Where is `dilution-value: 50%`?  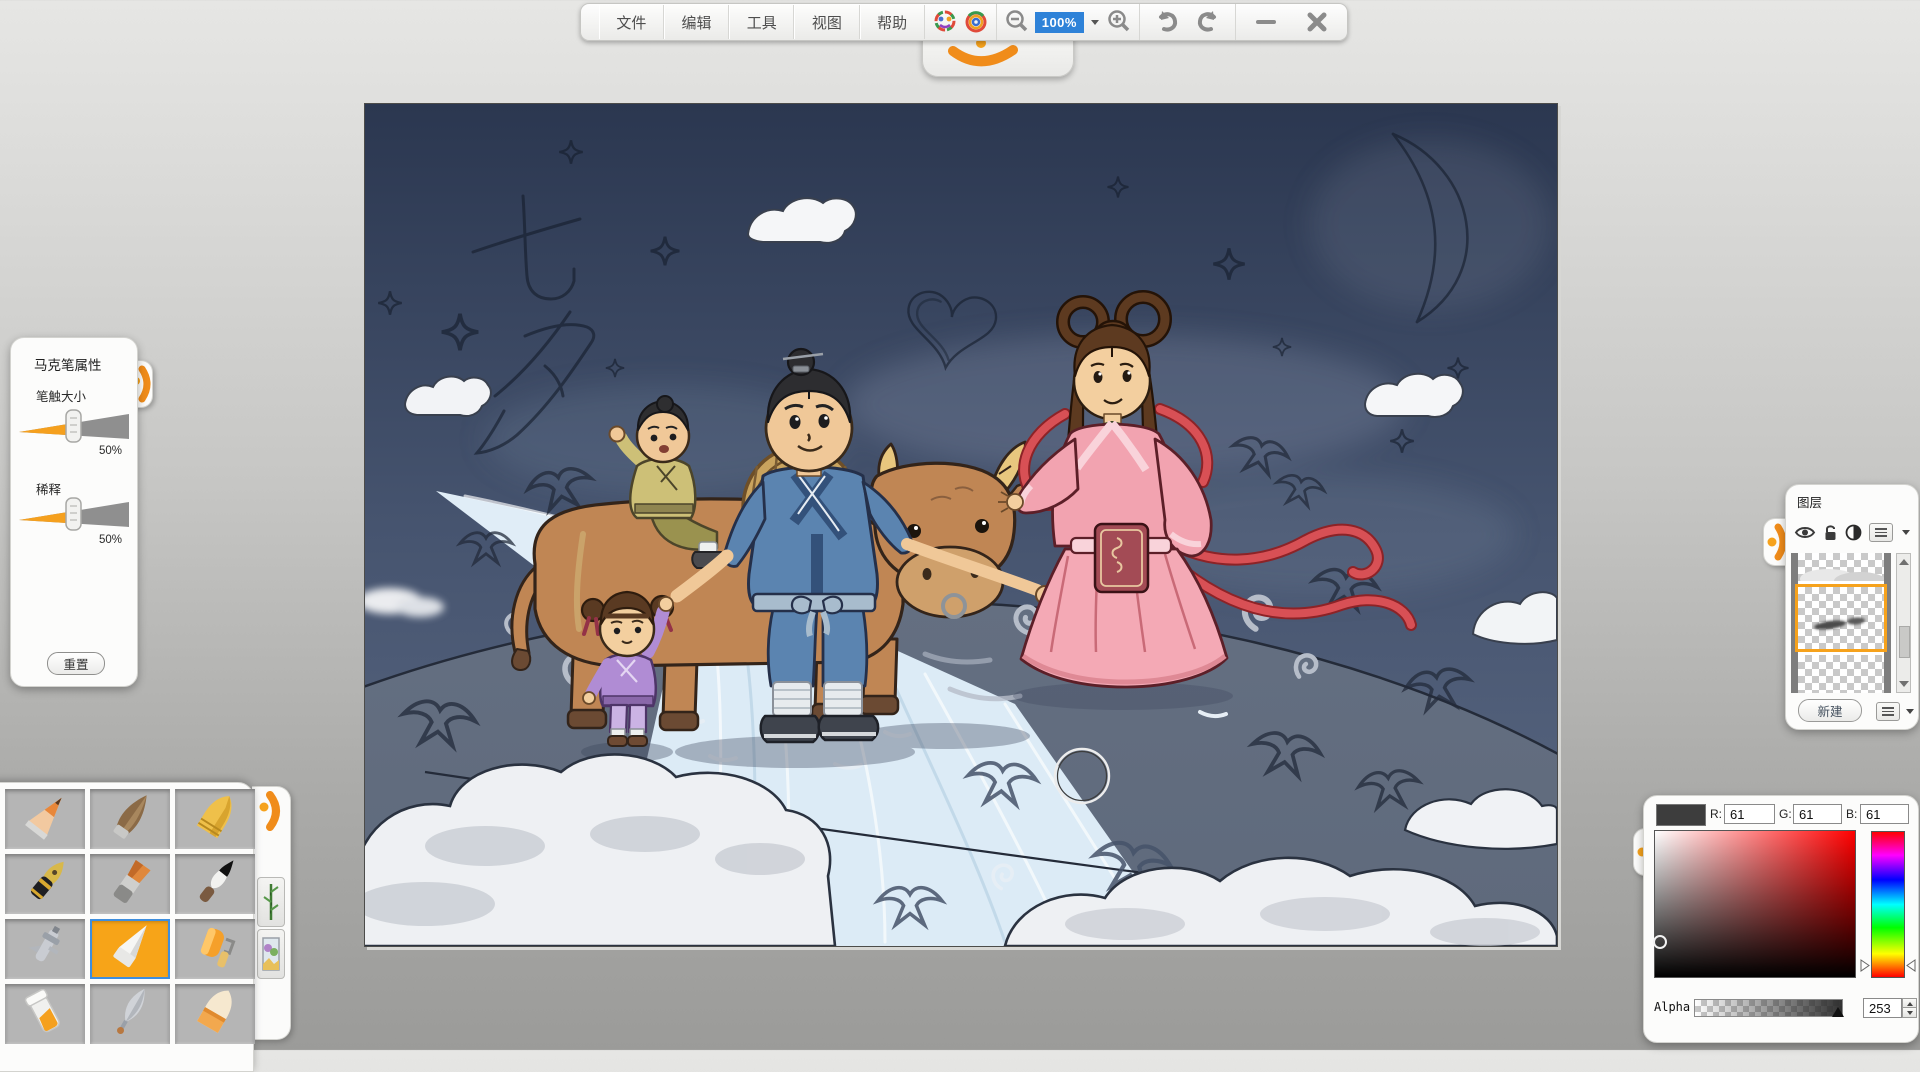 dilution-value: 50% is located at coordinates (111, 540).